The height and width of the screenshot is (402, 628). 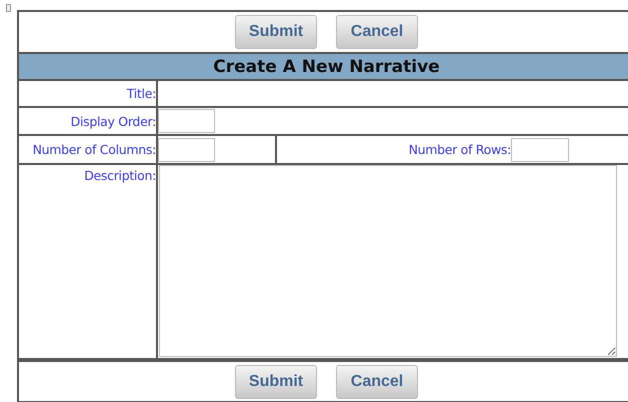 I want to click on broken-image-icon, so click(x=8, y=8).